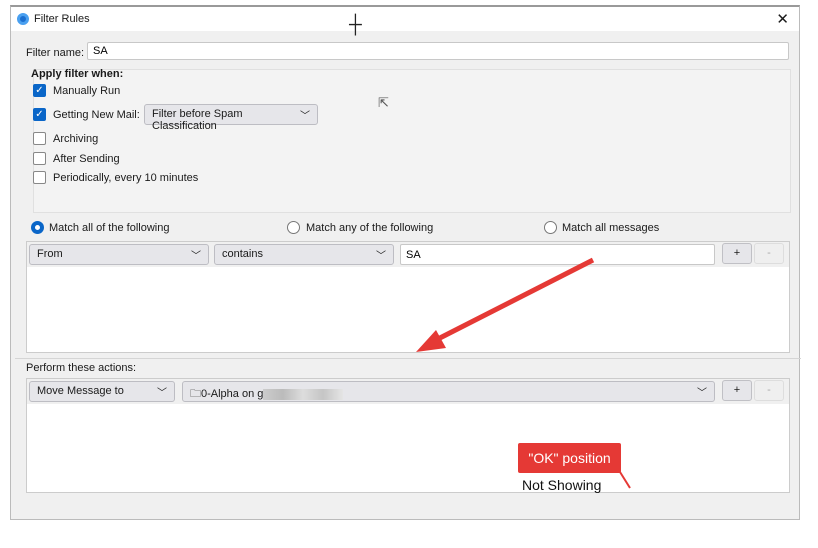 This screenshot has height=548, width=818. What do you see at coordinates (523, 373) in the screenshot?
I see `annotation-overlay` at bounding box center [523, 373].